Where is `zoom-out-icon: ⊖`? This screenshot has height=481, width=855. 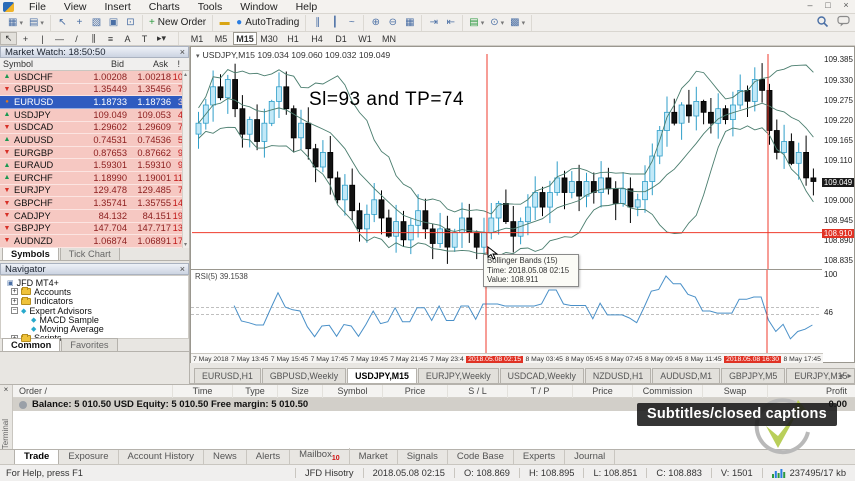 zoom-out-icon: ⊖ is located at coordinates (392, 22).